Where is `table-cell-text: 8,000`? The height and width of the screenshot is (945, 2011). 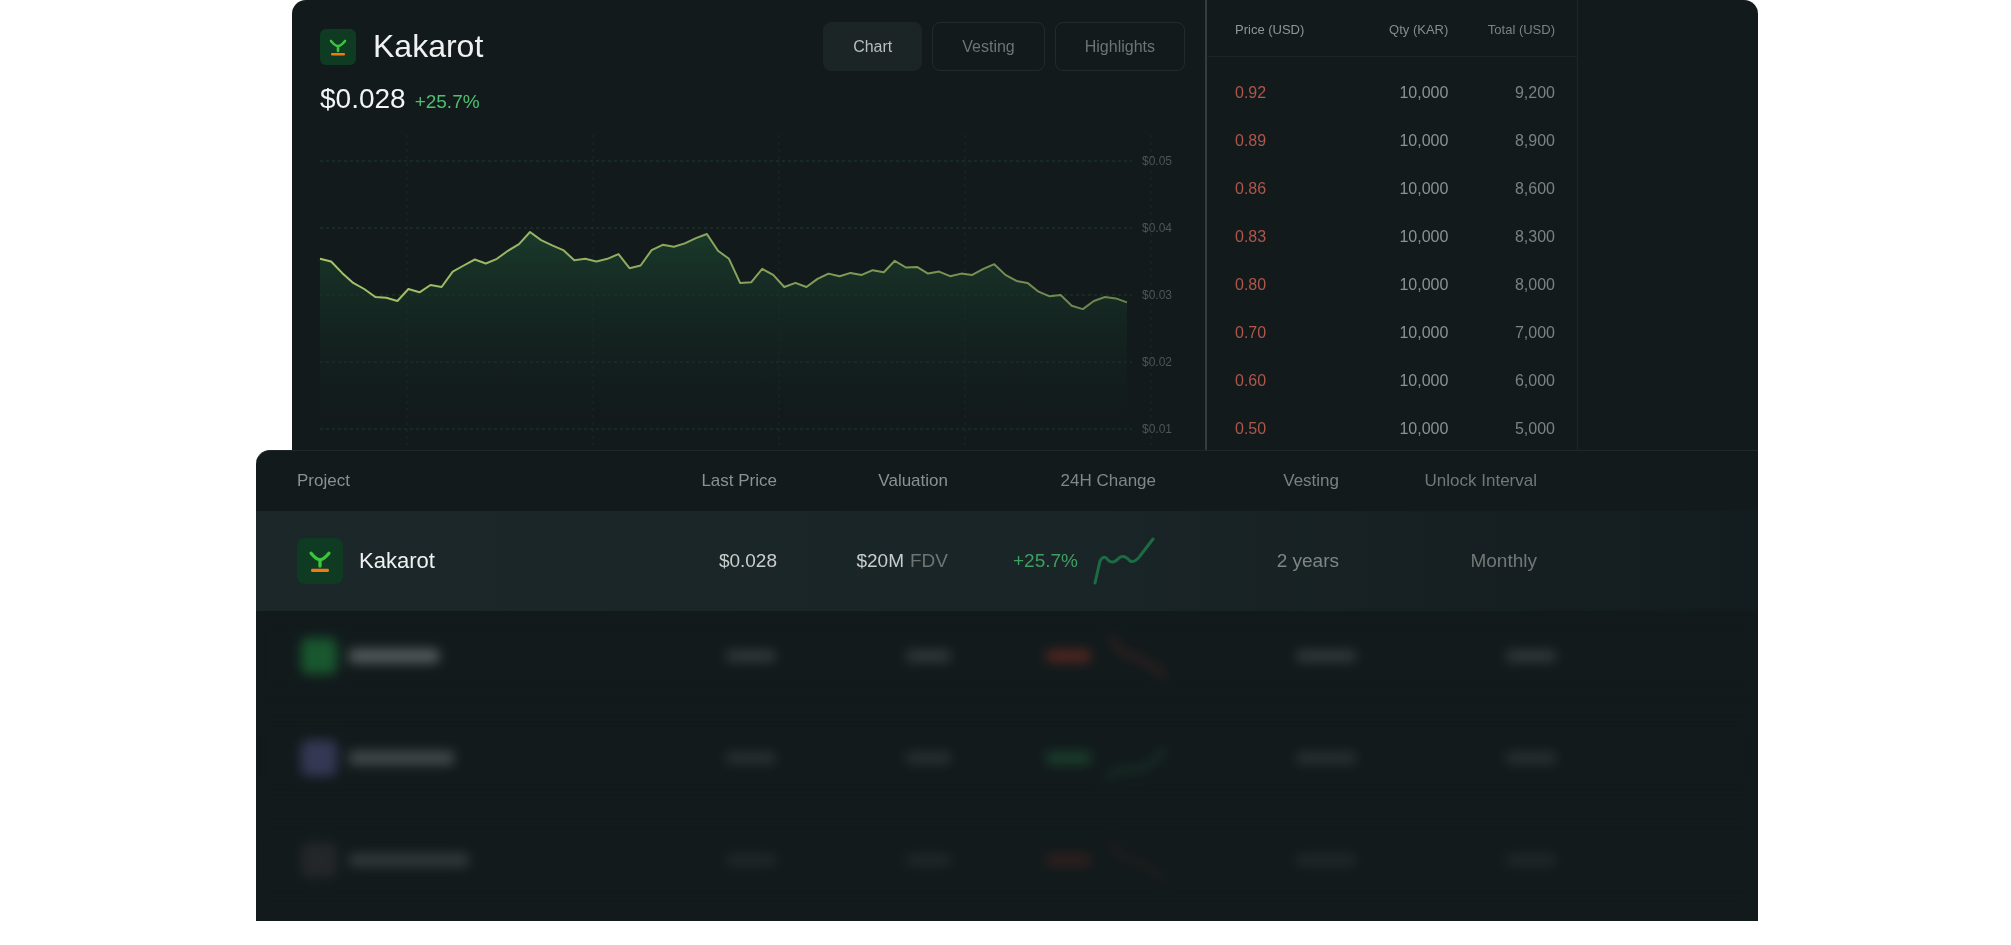 table-cell-text: 8,000 is located at coordinates (1534, 285).